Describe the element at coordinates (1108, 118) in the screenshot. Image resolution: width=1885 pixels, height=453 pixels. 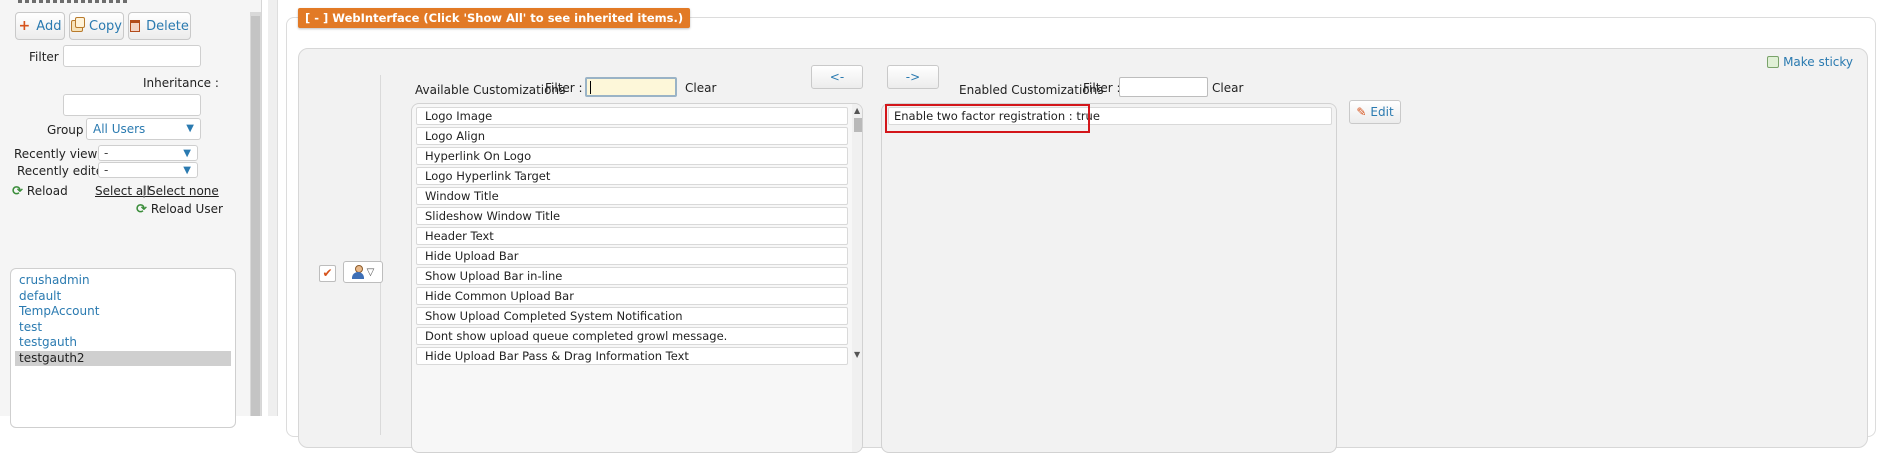
I see `list-item: Enable two factor registration : true` at that location.